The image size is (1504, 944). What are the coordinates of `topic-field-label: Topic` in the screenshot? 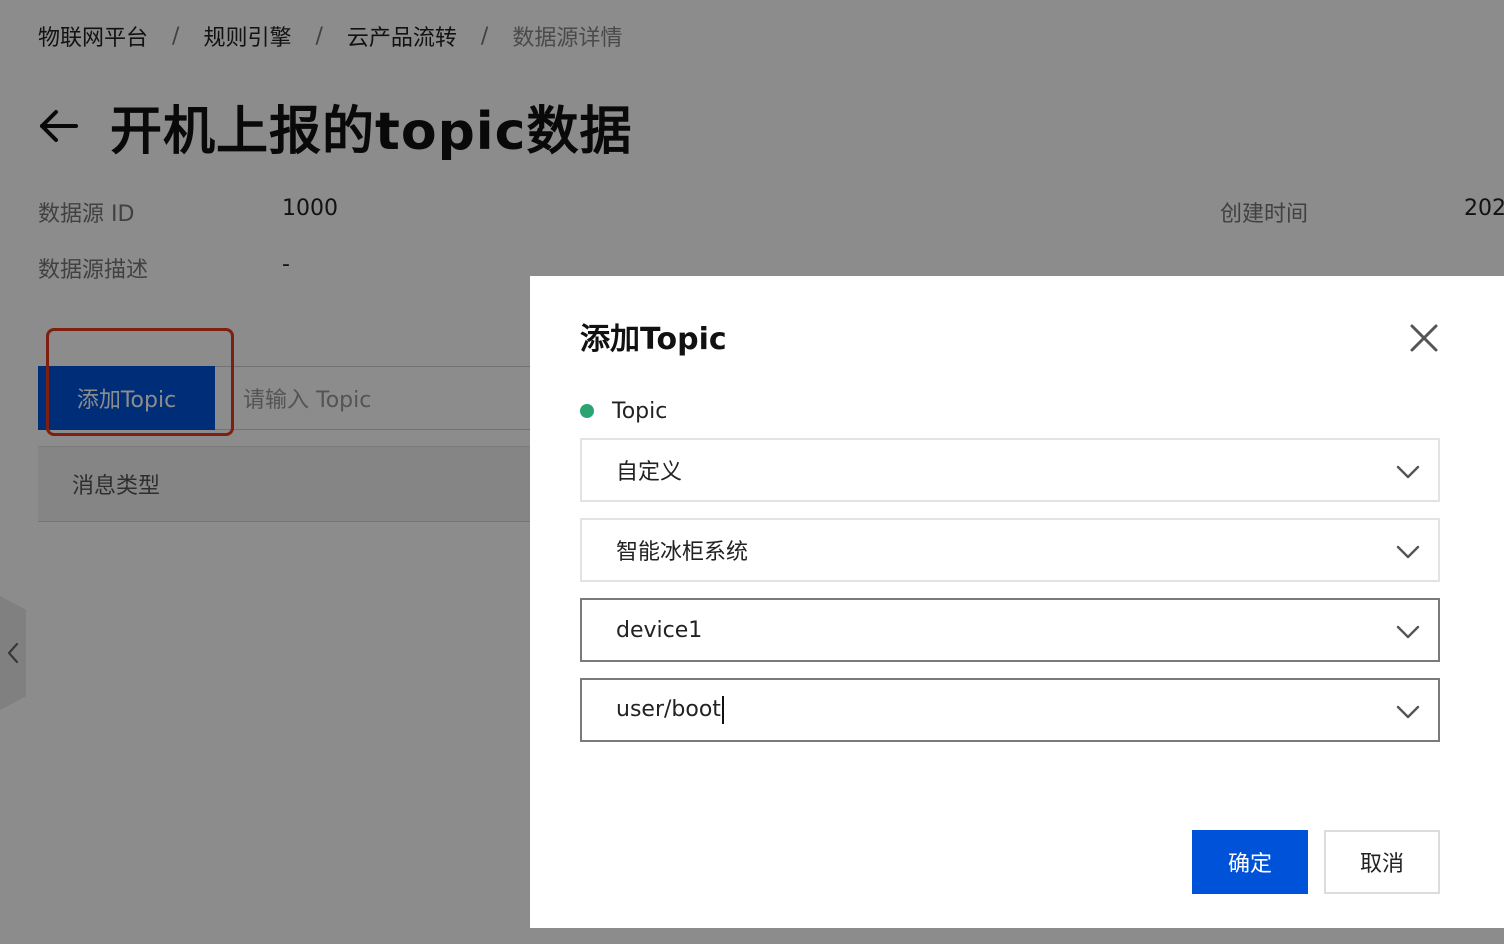 It's located at (623, 411).